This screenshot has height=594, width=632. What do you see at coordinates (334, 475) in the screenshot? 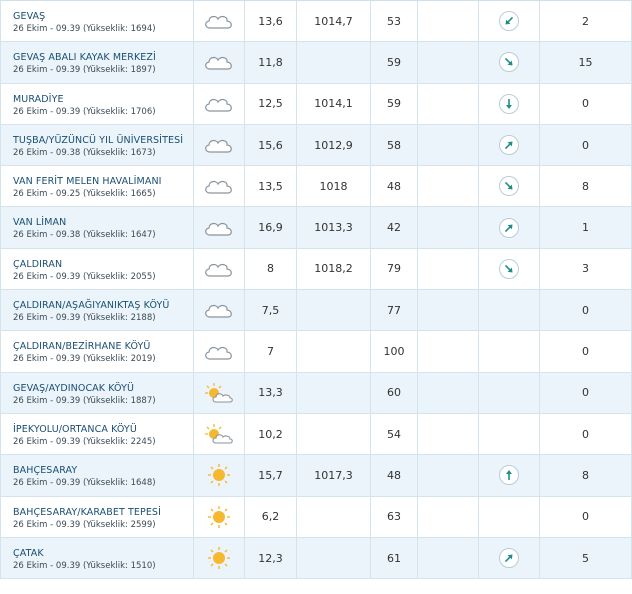
I see `pressure-value: 1017,3` at bounding box center [334, 475].